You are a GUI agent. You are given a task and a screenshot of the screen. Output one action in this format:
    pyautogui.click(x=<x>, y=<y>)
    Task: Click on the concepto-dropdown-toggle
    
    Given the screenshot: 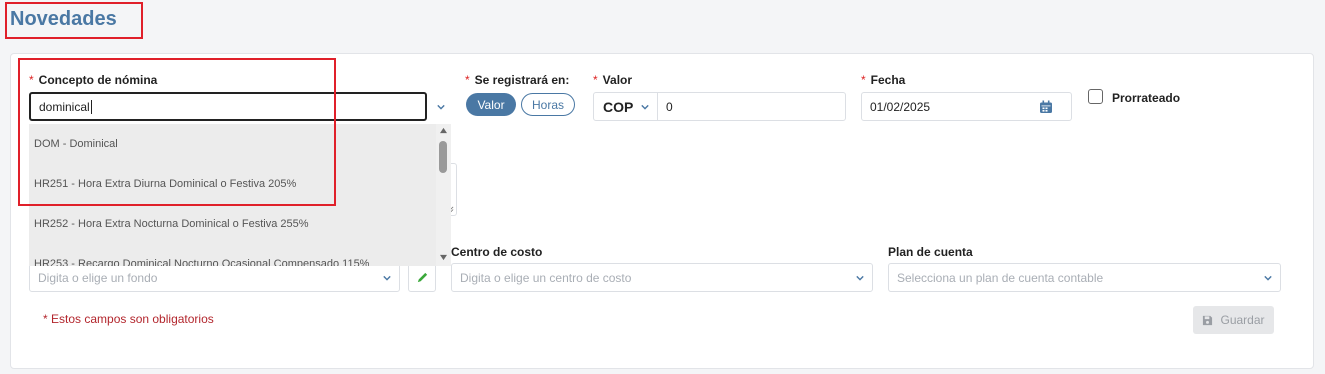 What is the action you would take?
    pyautogui.click(x=440, y=106)
    